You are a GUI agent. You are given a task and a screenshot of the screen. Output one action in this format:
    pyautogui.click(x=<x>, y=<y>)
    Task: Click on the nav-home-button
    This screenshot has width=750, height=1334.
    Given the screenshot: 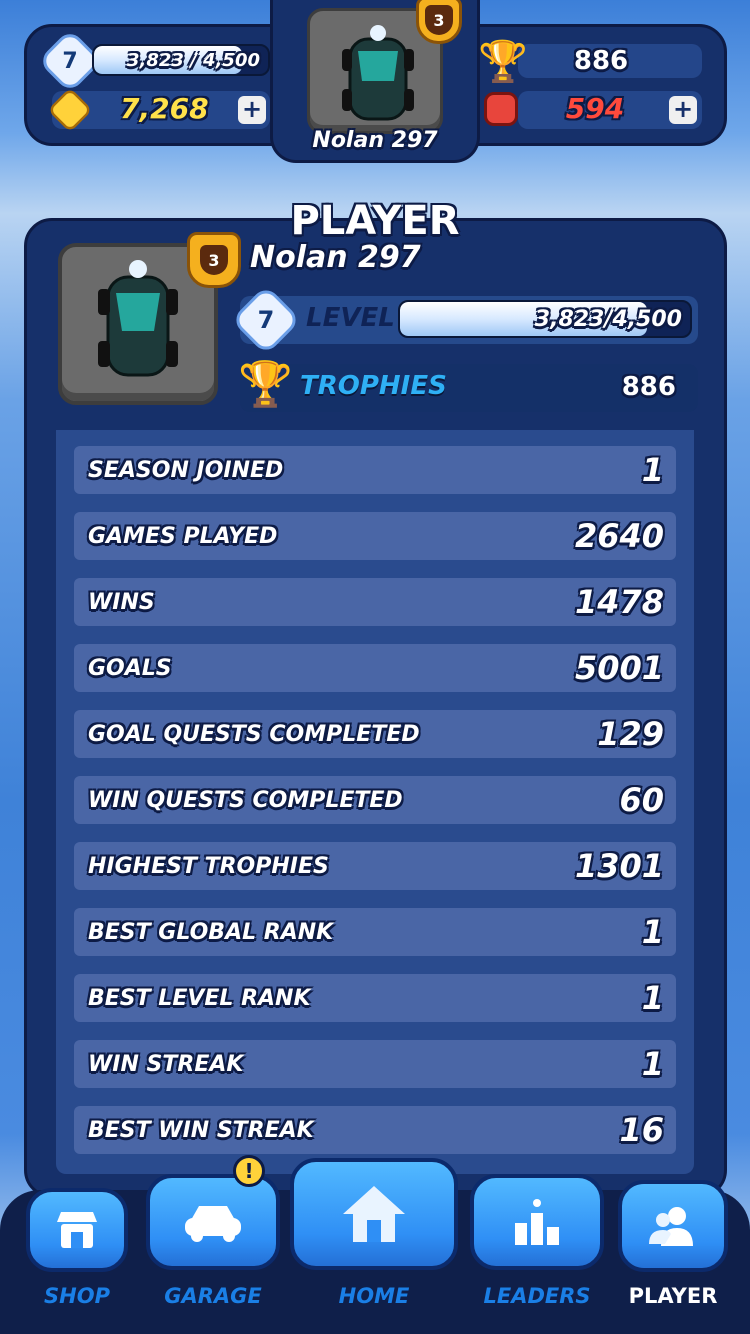 What is the action you would take?
    pyautogui.click(x=374, y=1214)
    